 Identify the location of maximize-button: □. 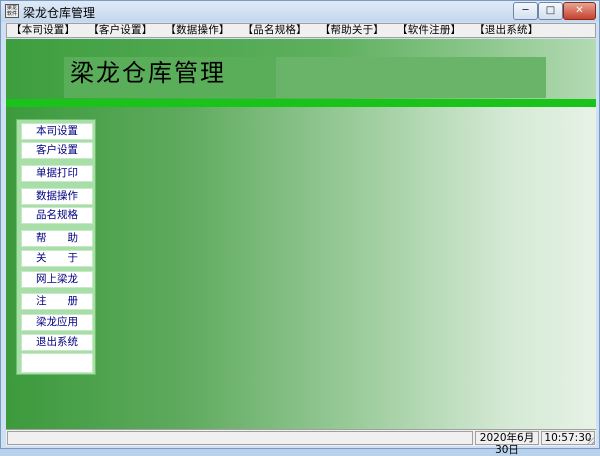
(550, 11).